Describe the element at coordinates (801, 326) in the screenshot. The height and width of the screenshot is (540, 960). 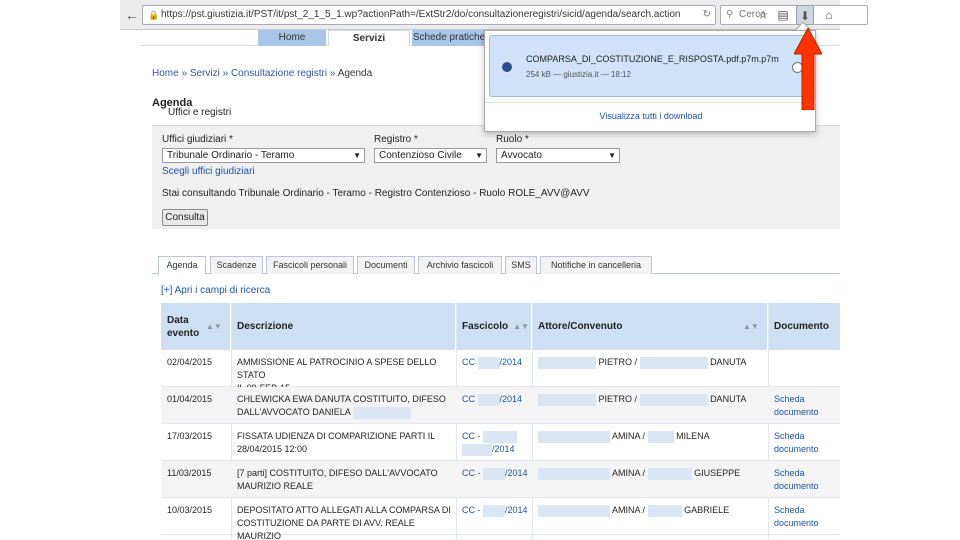
I see `header-documento: Documento` at that location.